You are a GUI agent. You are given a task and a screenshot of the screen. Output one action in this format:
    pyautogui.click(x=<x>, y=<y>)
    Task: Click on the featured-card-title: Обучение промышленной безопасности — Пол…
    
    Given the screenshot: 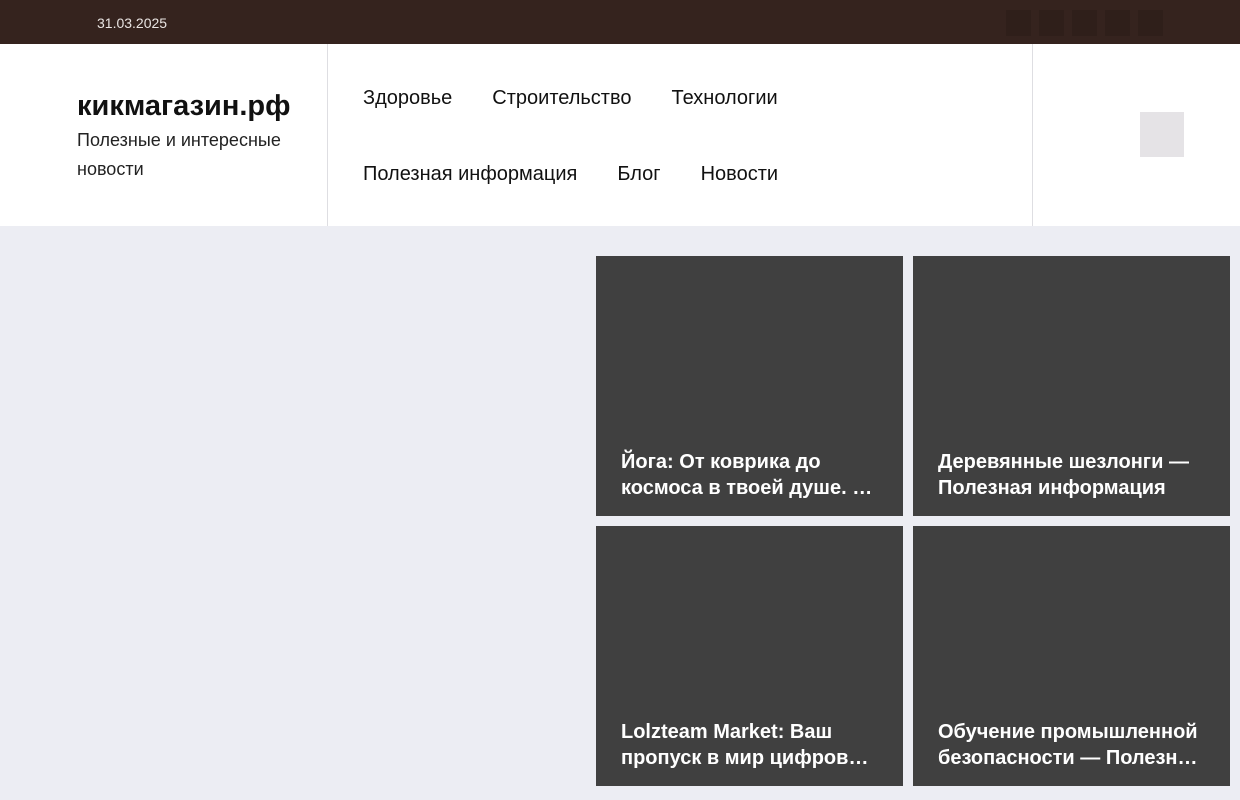 What is the action you would take?
    pyautogui.click(x=1069, y=745)
    